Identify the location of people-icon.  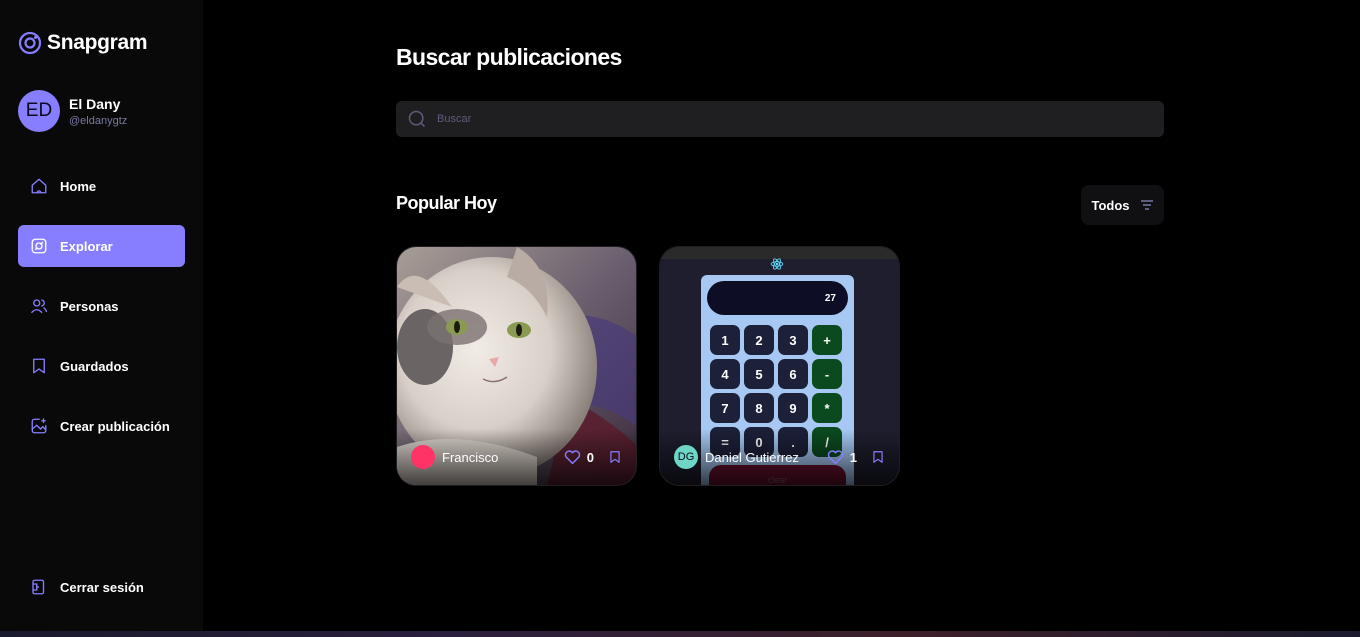
(39, 306).